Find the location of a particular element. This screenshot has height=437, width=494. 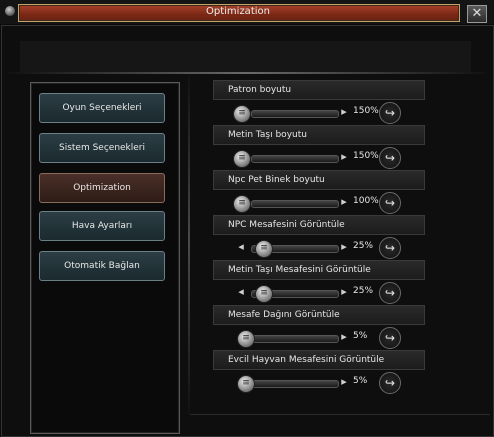

option-value: 100% is located at coordinates (366, 201).